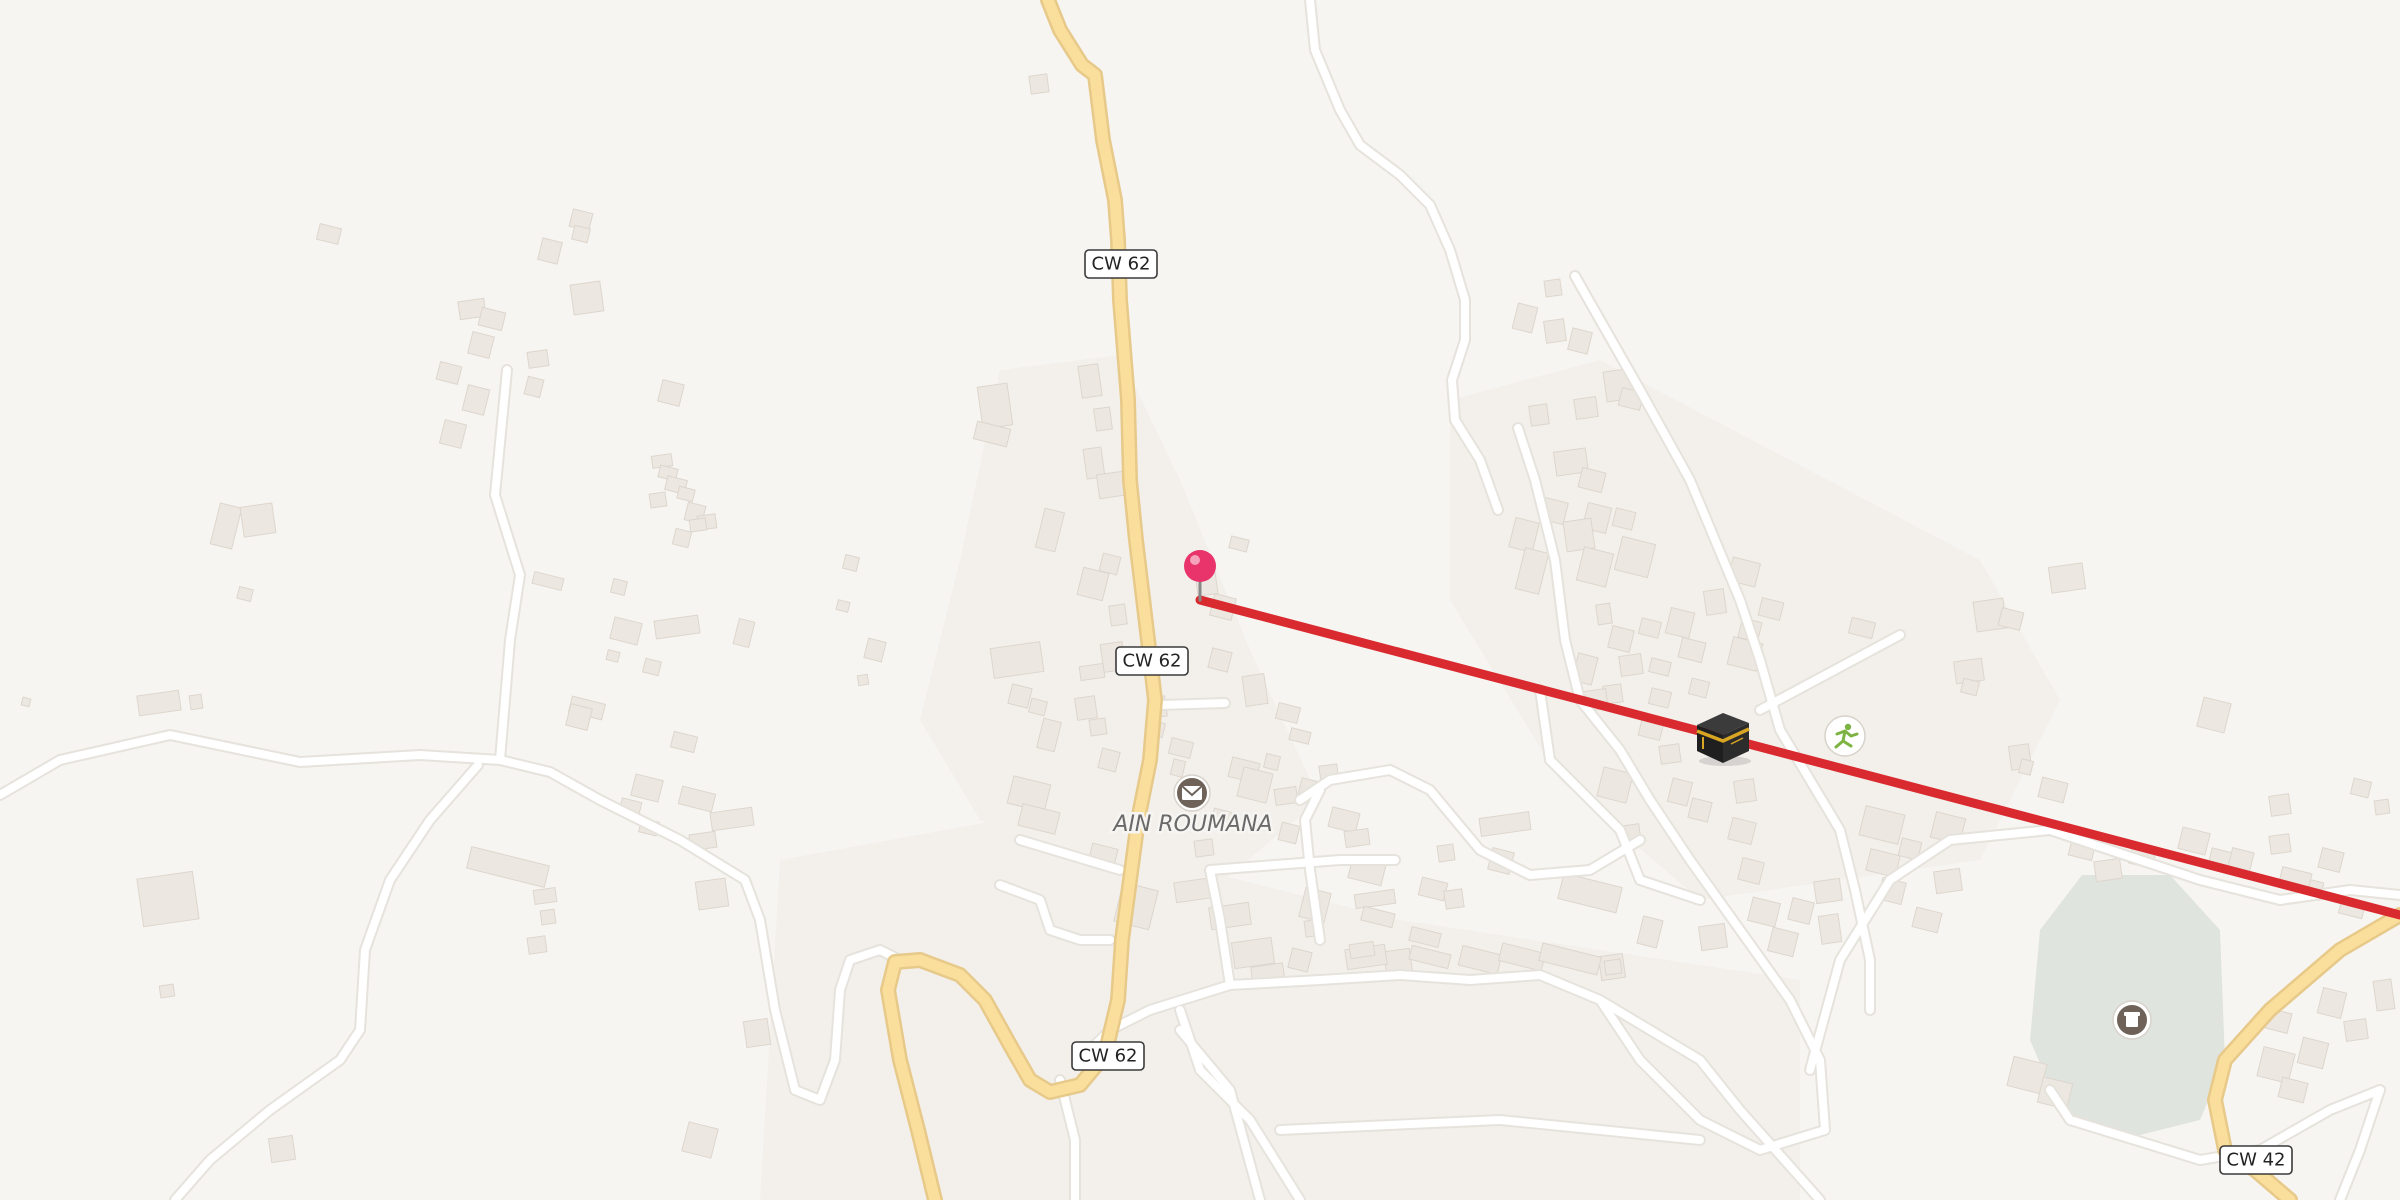  Describe the element at coordinates (1845, 736) in the screenshot. I see `running-person-icon` at that location.